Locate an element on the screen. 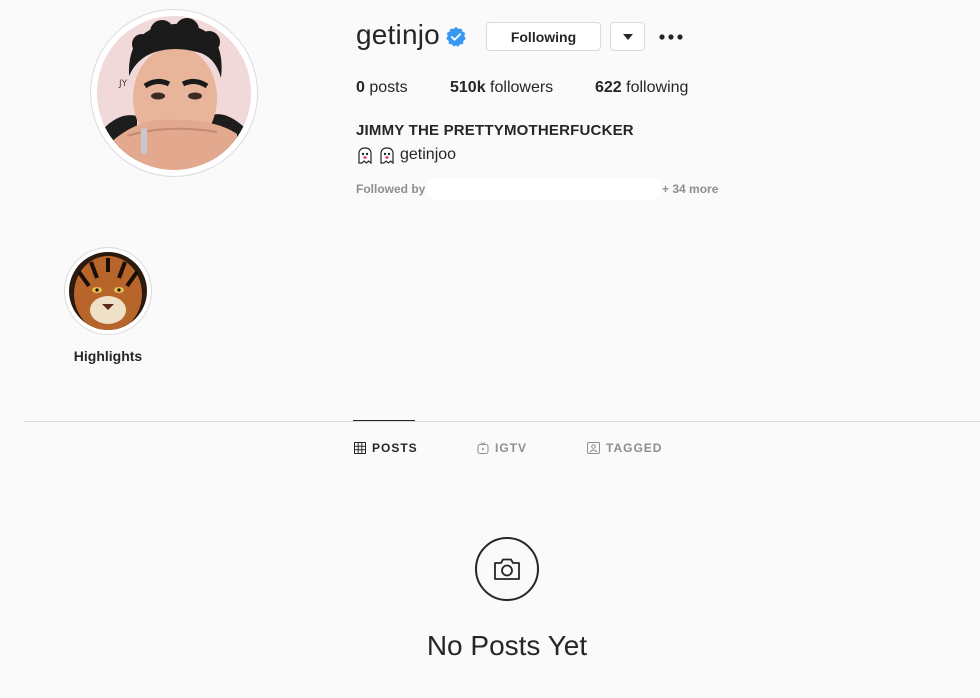 This screenshot has height=698, width=980. tab-posts-label: POSTS is located at coordinates (395, 448).